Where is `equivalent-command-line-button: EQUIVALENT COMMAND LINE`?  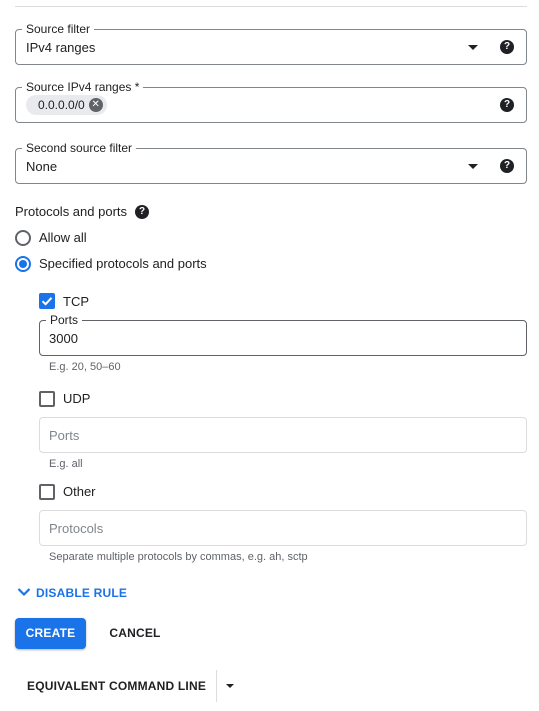
equivalent-command-line-button: EQUIVALENT COMMAND LINE is located at coordinates (130, 686).